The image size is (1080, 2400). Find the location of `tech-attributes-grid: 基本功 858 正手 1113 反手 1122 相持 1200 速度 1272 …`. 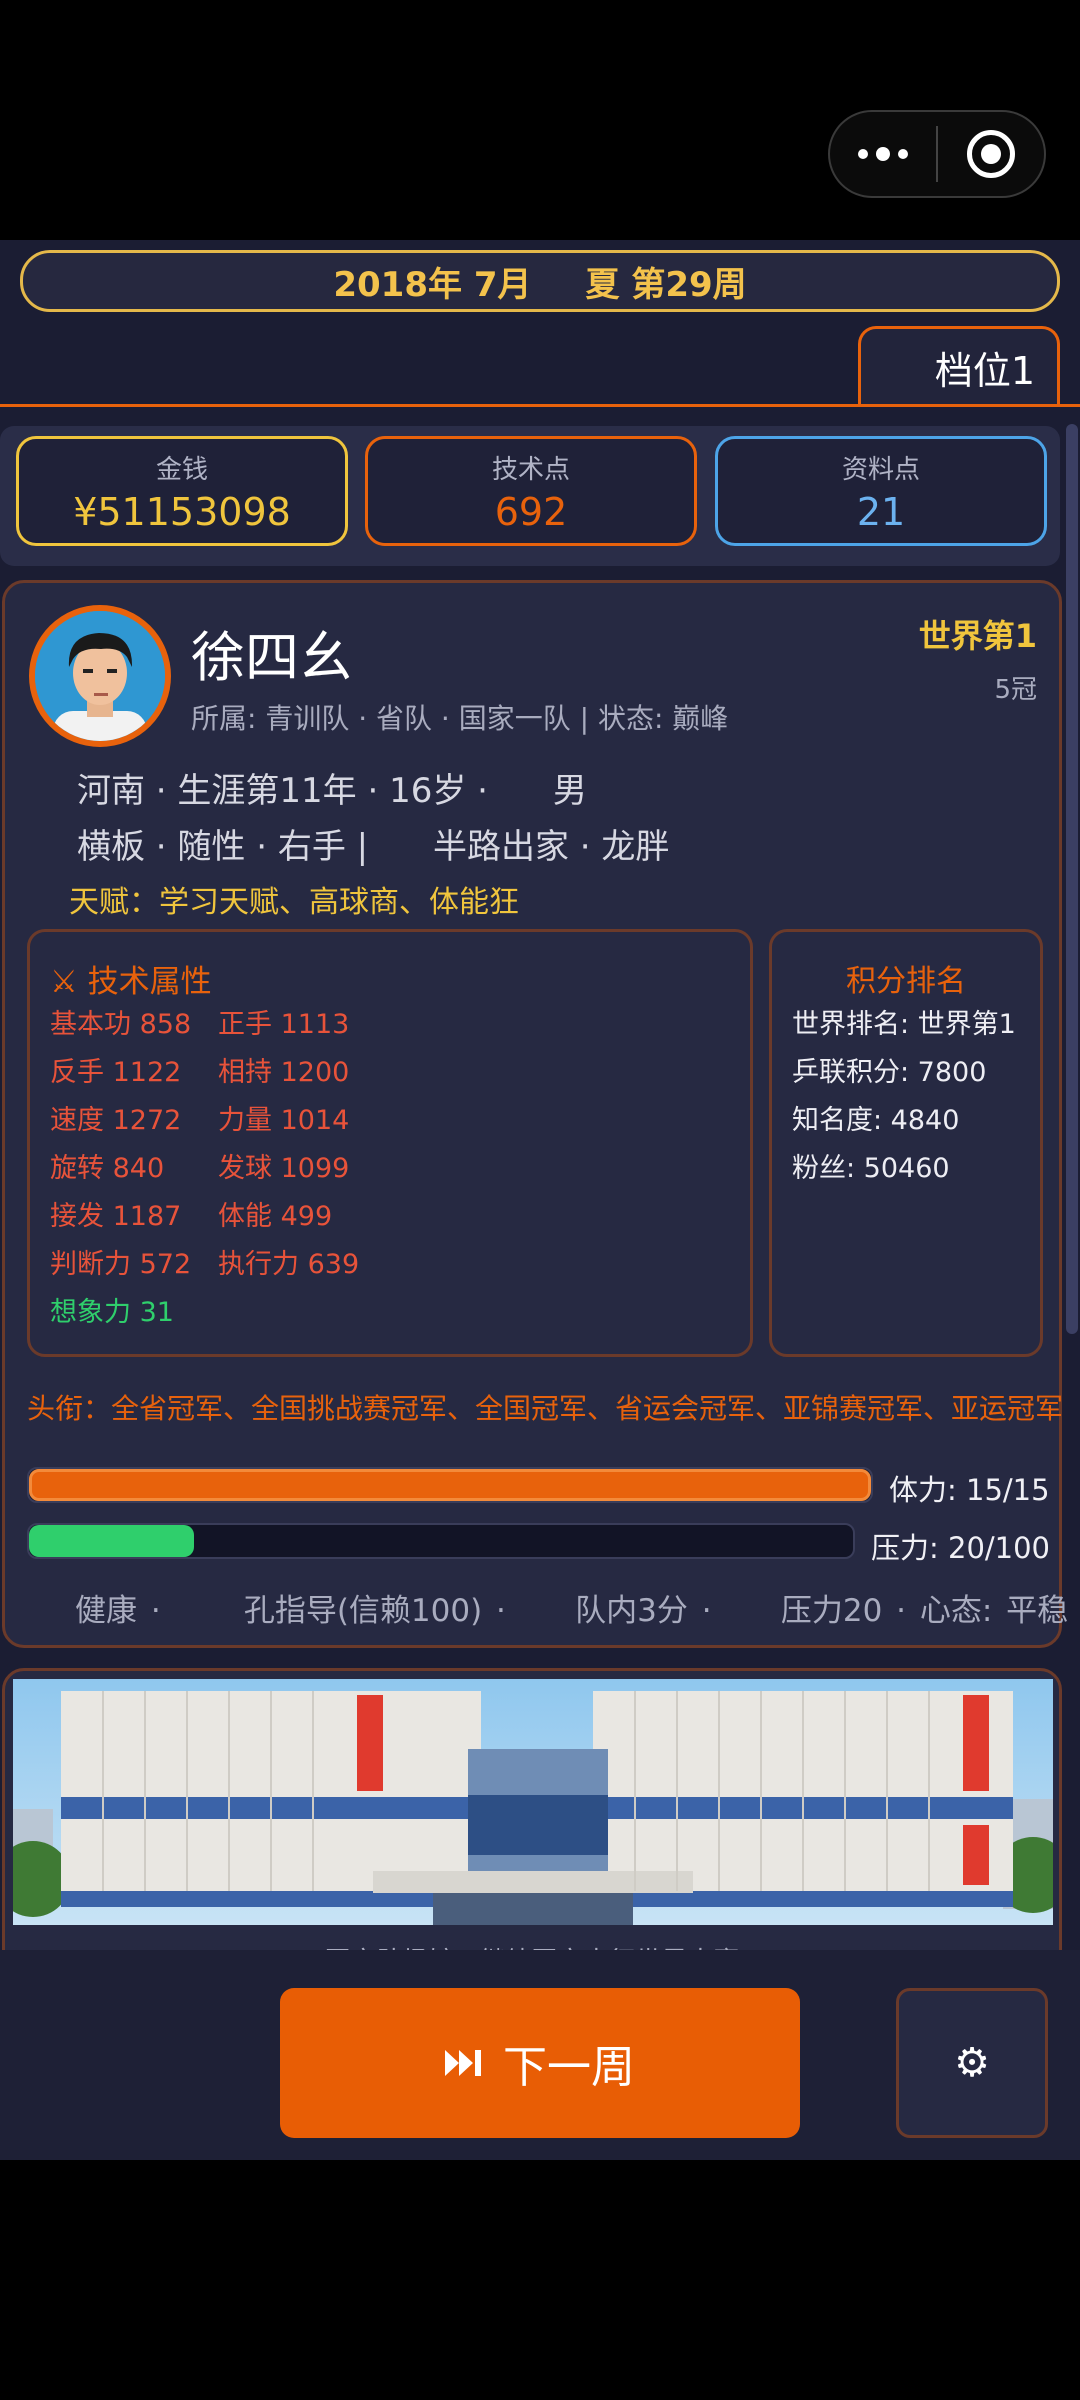

tech-attributes-grid: 基本功 858 正手 1113 反手 1122 相持 1200 速度 1272 … is located at coordinates (234, 1169).